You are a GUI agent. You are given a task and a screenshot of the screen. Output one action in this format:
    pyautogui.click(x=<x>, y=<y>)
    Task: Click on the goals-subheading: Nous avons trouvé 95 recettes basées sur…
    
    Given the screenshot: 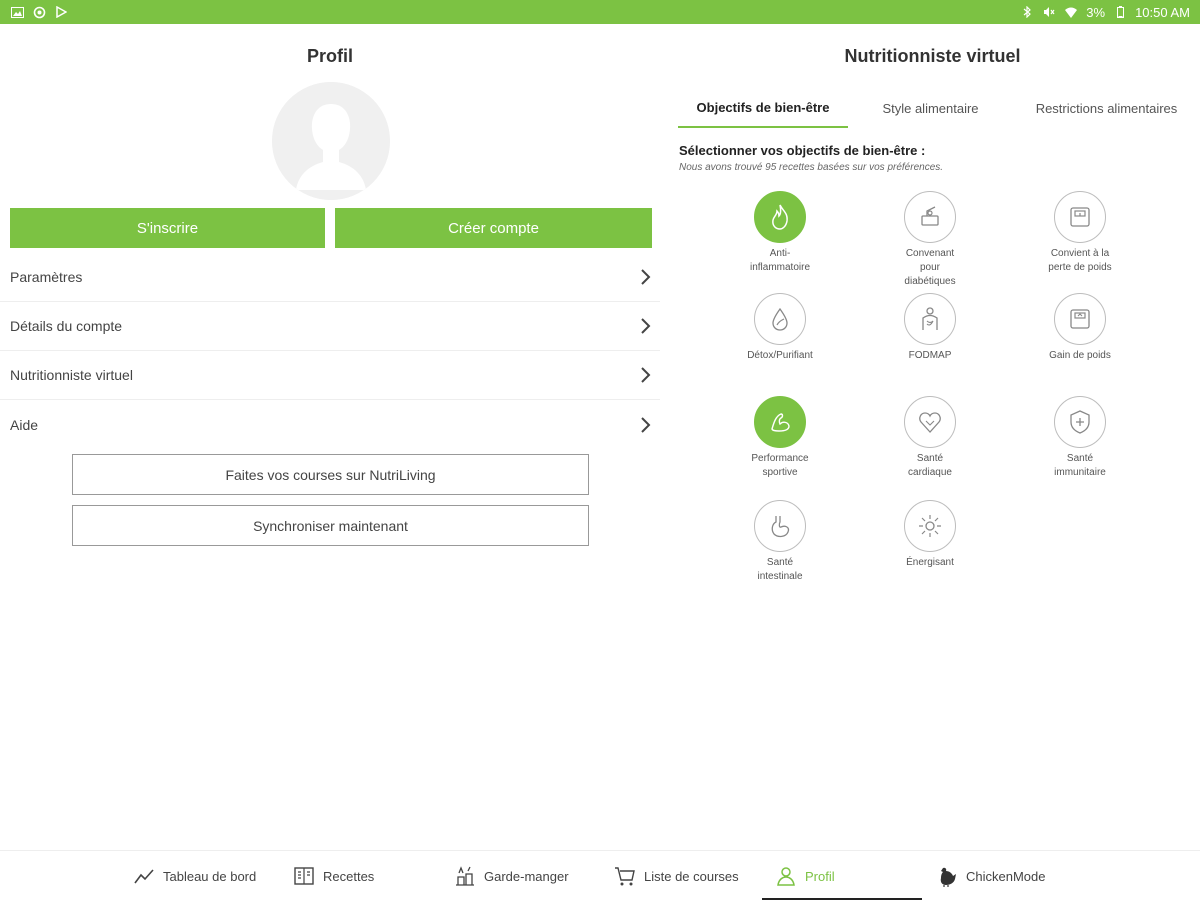 What is the action you would take?
    pyautogui.click(x=811, y=167)
    